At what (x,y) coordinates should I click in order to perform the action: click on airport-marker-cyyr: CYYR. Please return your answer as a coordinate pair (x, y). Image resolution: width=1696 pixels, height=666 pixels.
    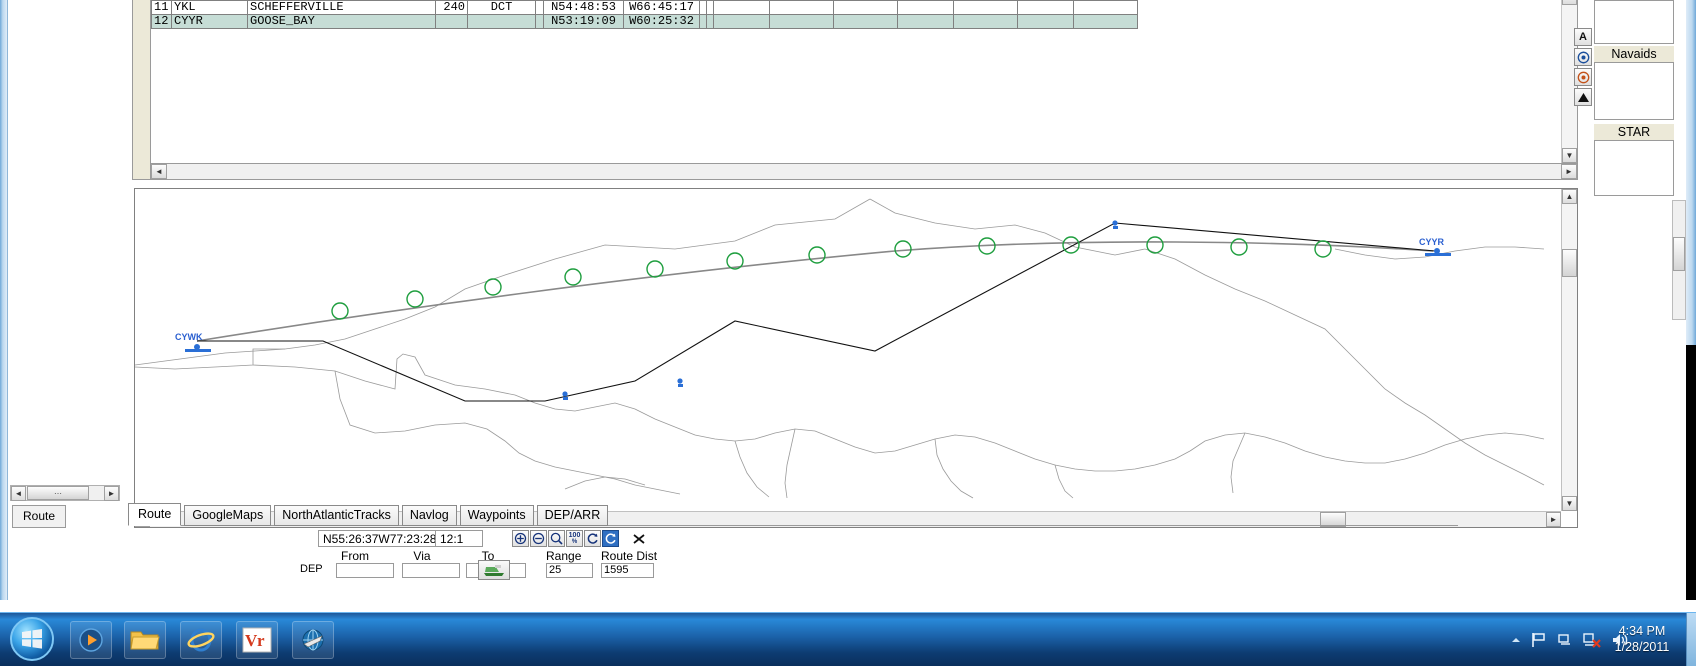
    Looking at the image, I should click on (1435, 246).